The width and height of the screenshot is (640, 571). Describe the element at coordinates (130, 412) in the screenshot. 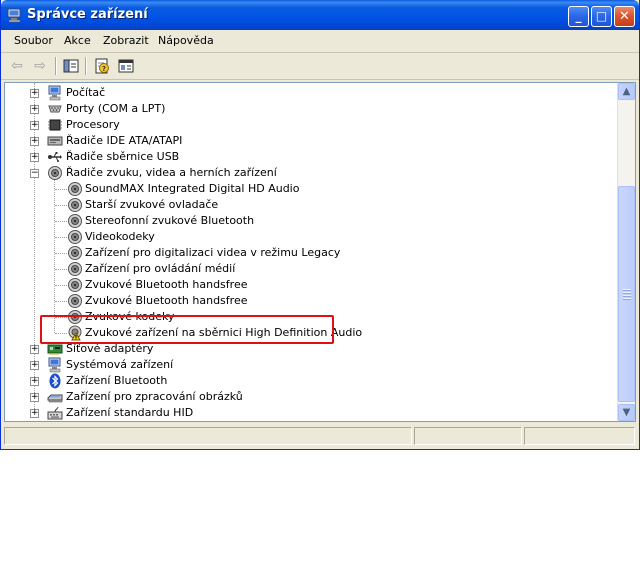

I see `tree-item-label: Zařízení standardu HID` at that location.